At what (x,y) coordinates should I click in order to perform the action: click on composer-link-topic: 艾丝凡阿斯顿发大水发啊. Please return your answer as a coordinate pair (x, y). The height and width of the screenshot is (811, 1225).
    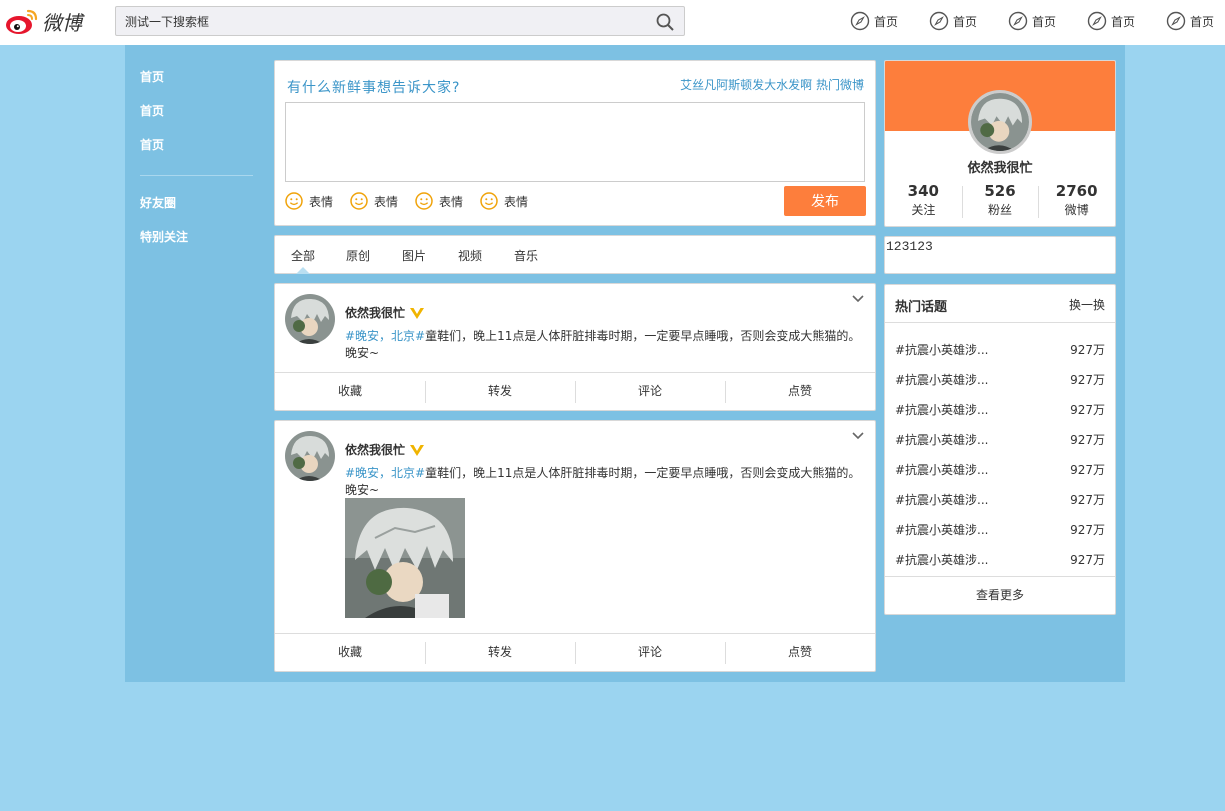
    Looking at the image, I should click on (746, 85).